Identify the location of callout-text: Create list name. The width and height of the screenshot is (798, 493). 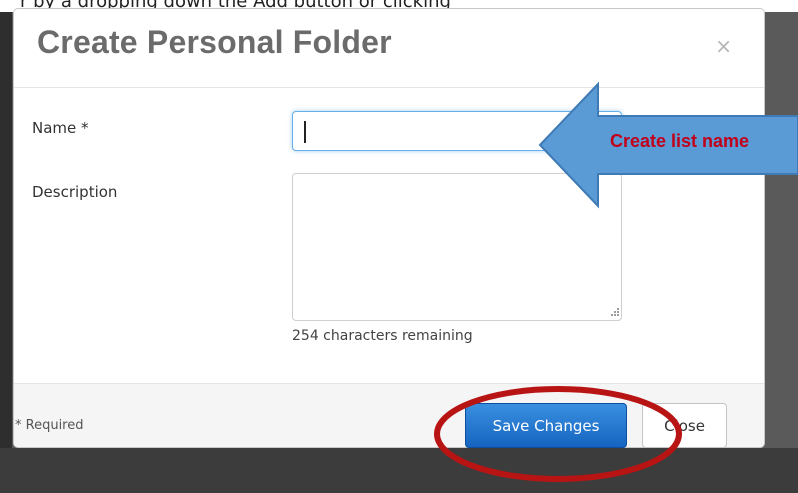
(680, 141).